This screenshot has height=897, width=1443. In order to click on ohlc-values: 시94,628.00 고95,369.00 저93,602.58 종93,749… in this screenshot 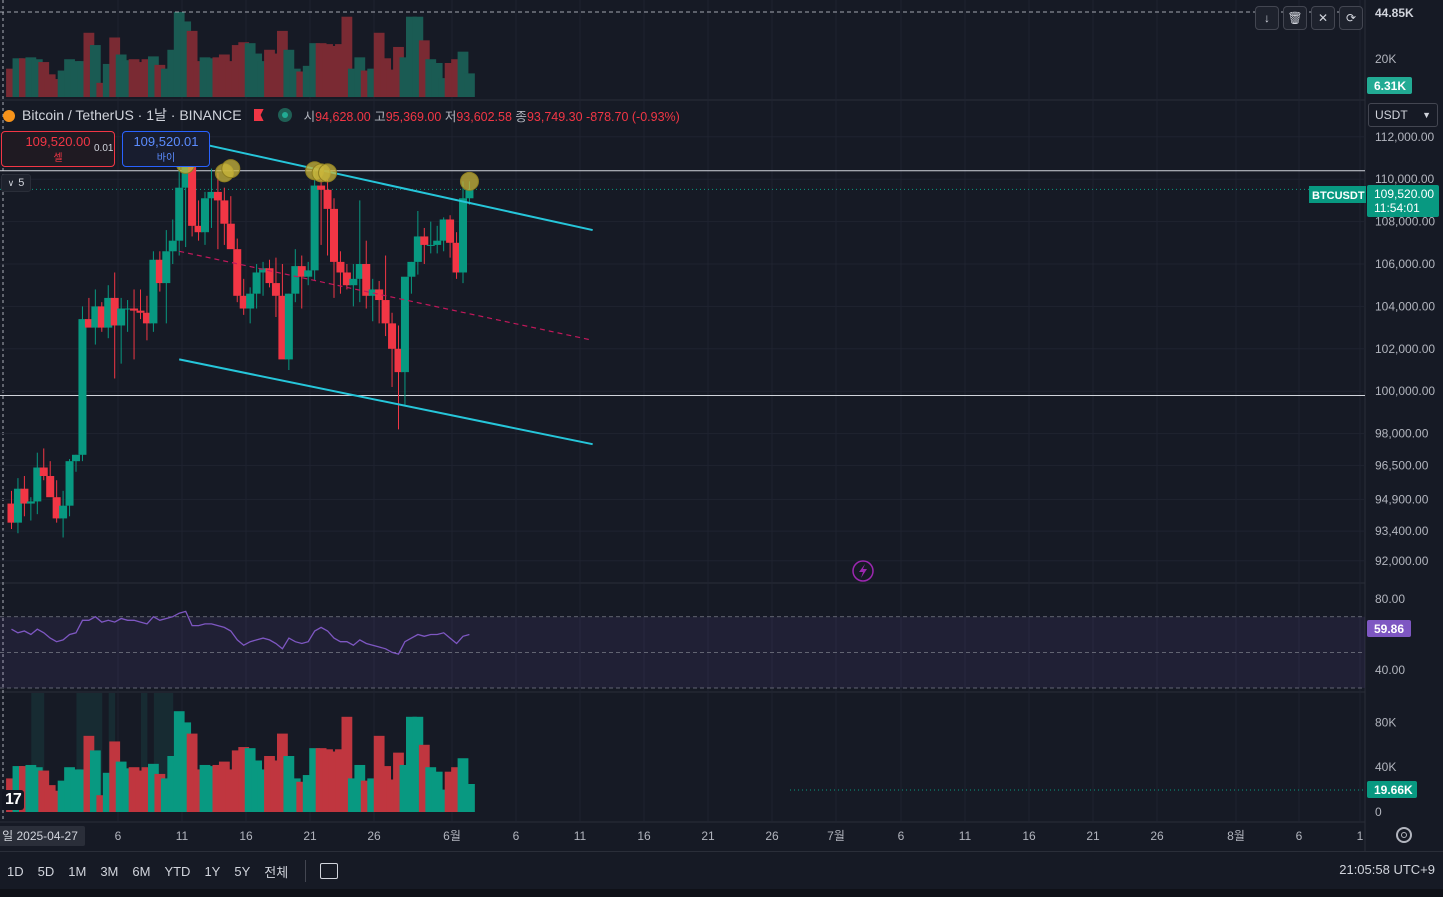, I will do `click(492, 115)`.